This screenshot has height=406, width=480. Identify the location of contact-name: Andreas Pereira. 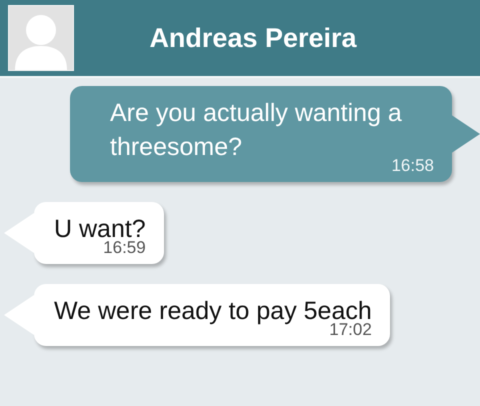
(253, 38).